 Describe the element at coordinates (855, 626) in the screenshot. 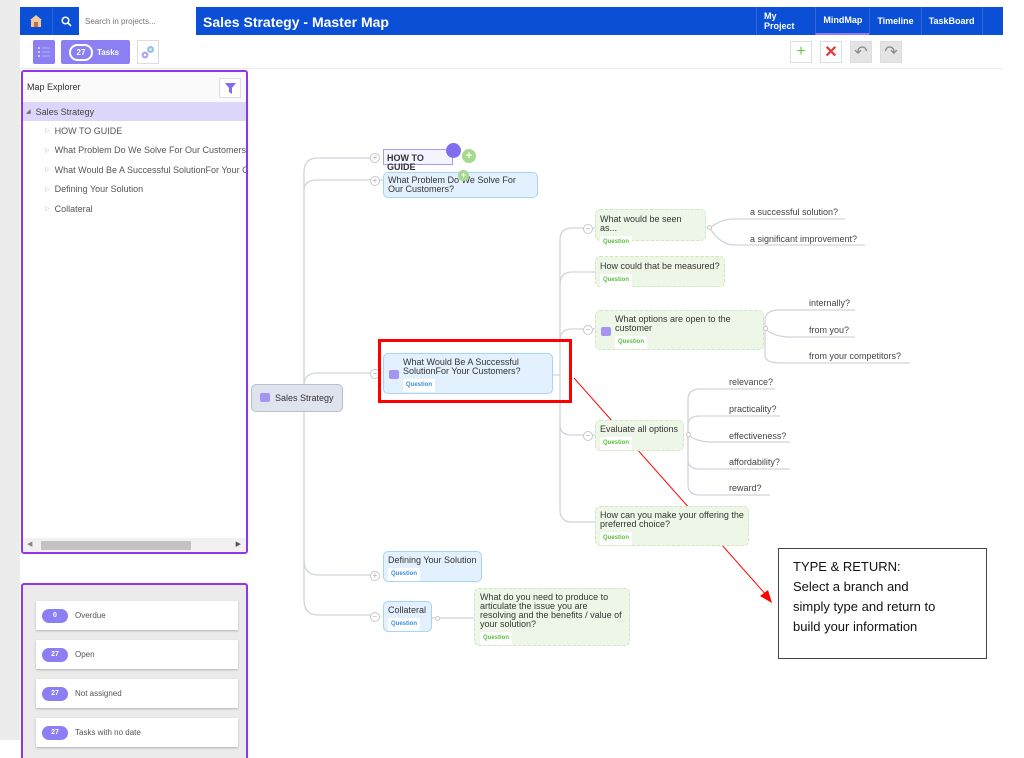

I see `callout-line: build your information` at that location.